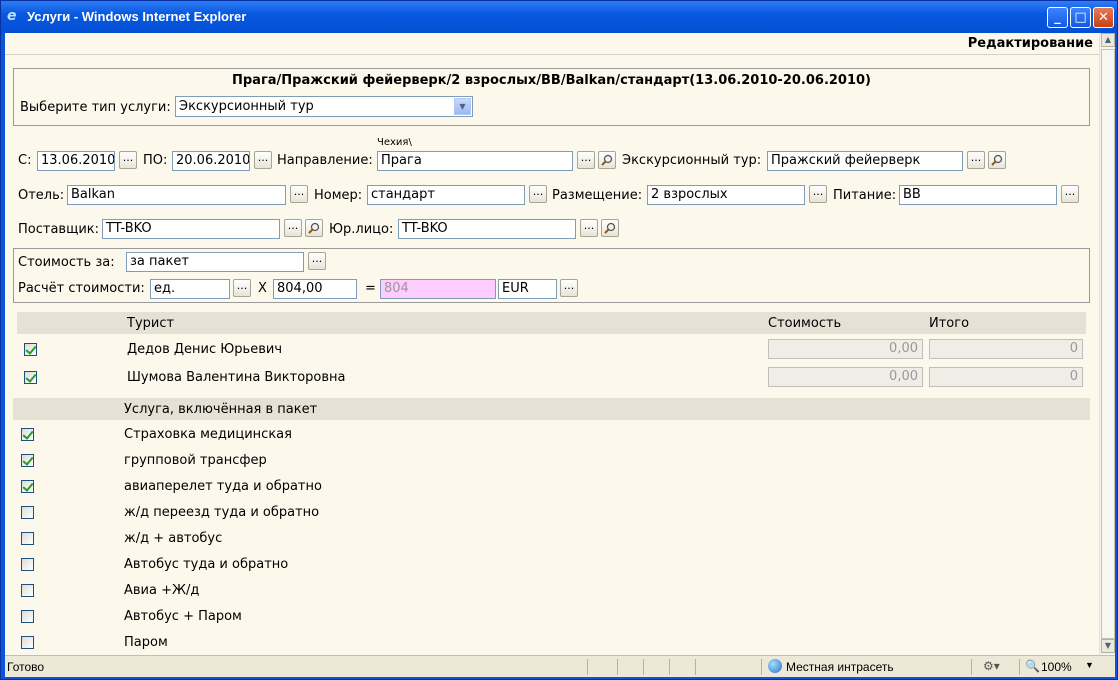 The height and width of the screenshot is (680, 1118). I want to click on scroll-up-icon: ▲, so click(1108, 40).